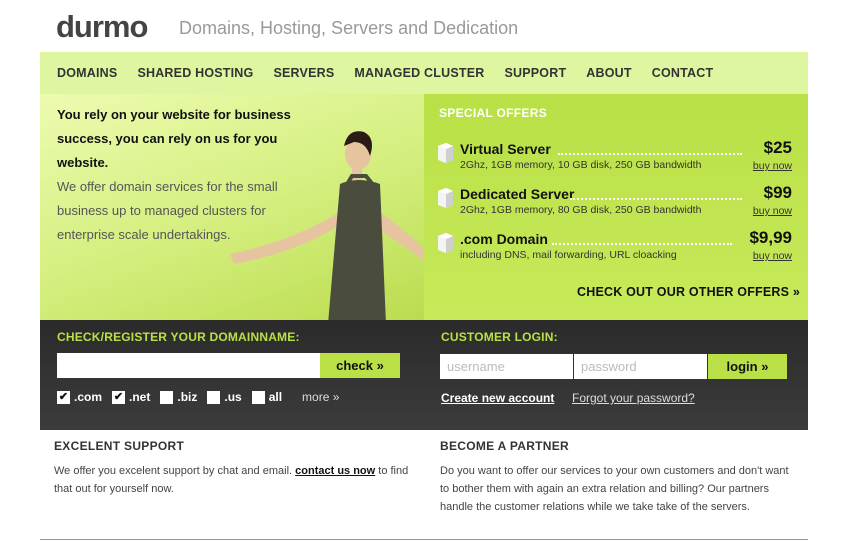 The width and height of the screenshot is (850, 550). I want to click on nav-contact: CONTACT, so click(683, 73).